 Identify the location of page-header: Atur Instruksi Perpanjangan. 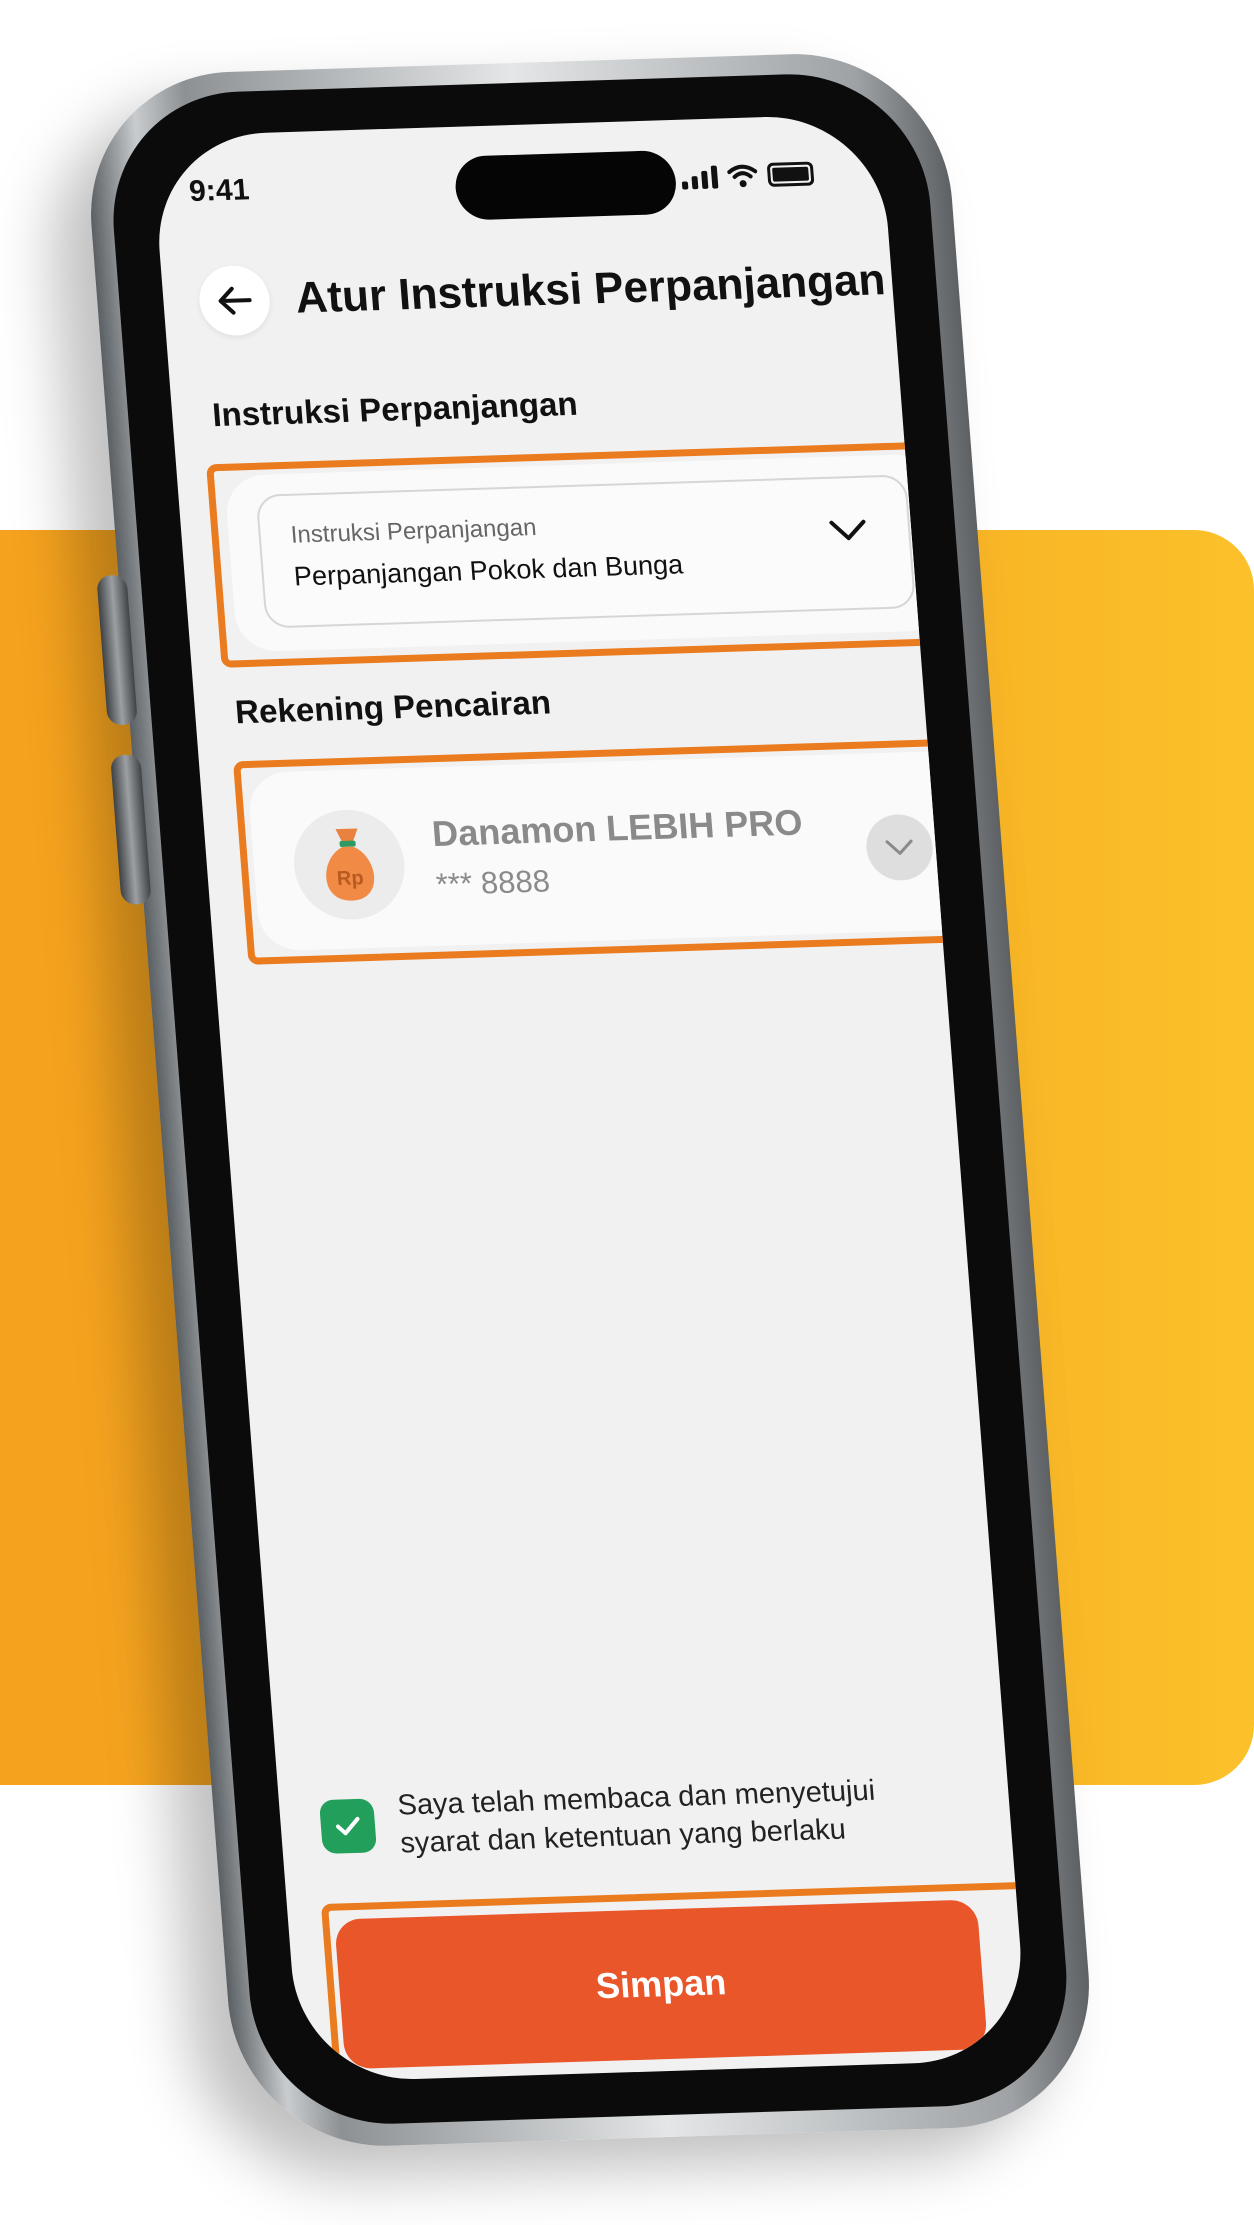
(542, 291).